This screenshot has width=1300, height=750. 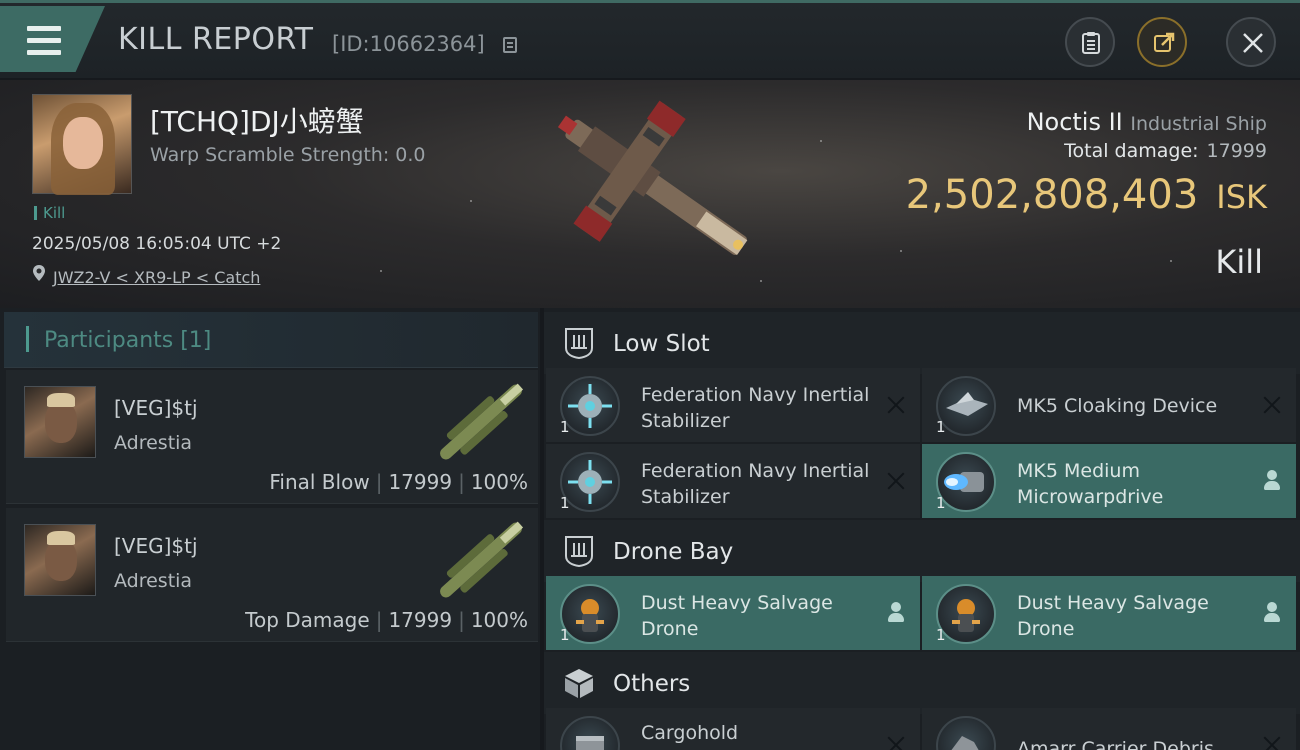 I want to click on kill-result: Kill, so click(x=1239, y=262).